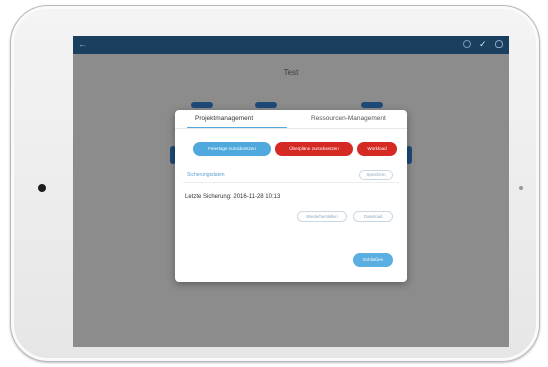 The image size is (548, 367). I want to click on section-divider, so click(291, 182).